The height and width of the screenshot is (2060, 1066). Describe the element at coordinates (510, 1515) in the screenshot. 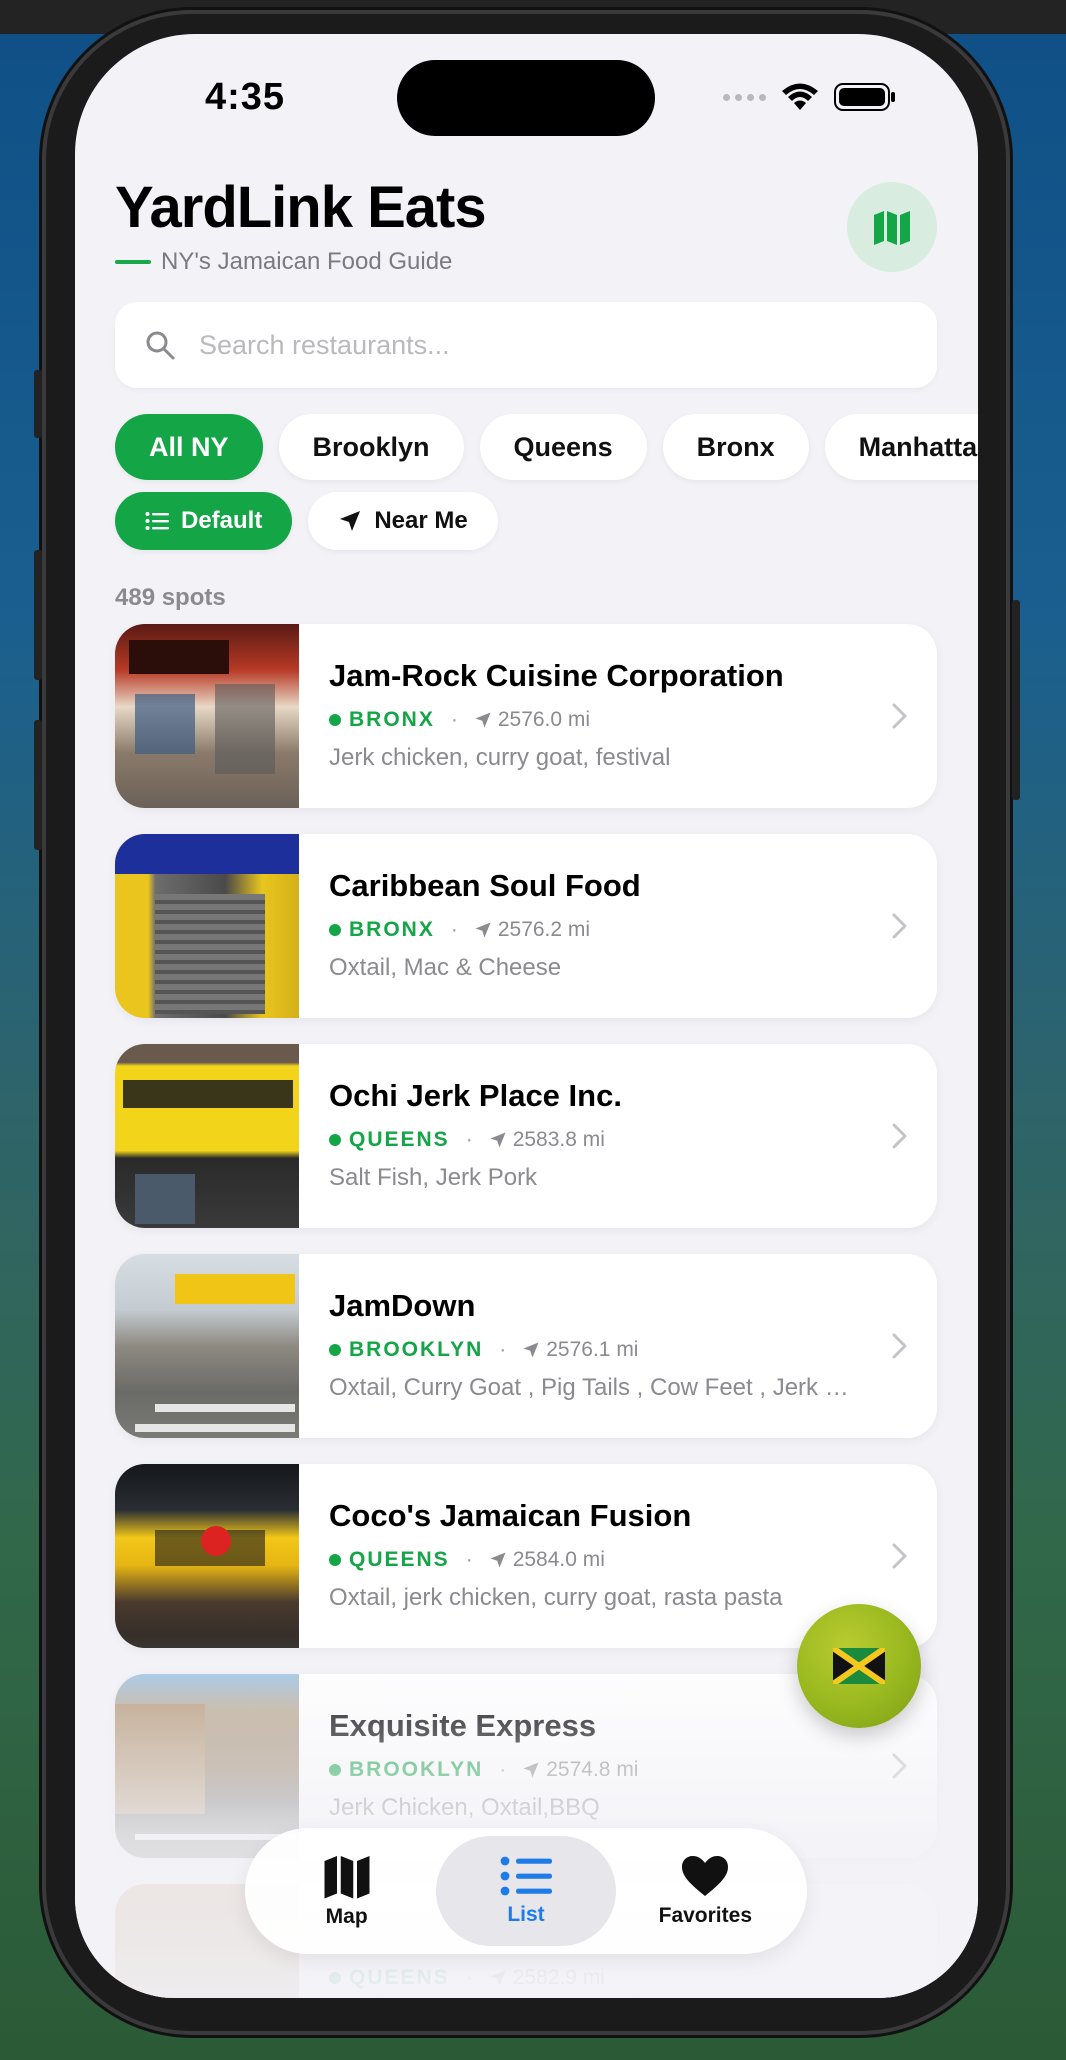

I see `restaurant-name: Coco's Jamaican Fusion` at that location.